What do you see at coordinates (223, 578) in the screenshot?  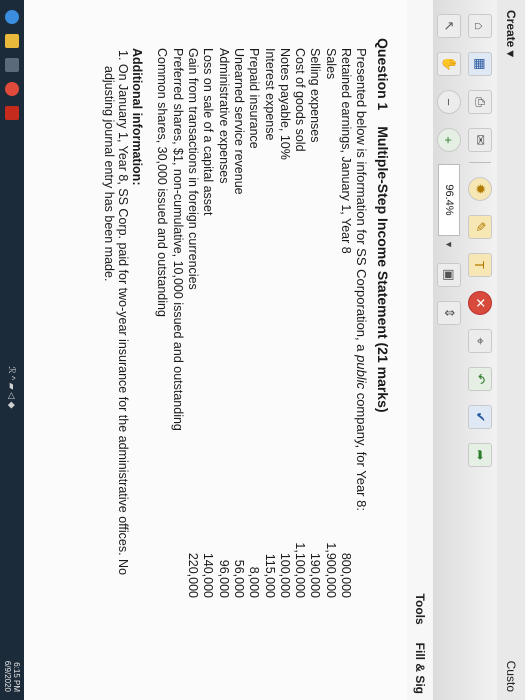 I see `item-value: 96,000` at bounding box center [223, 578].